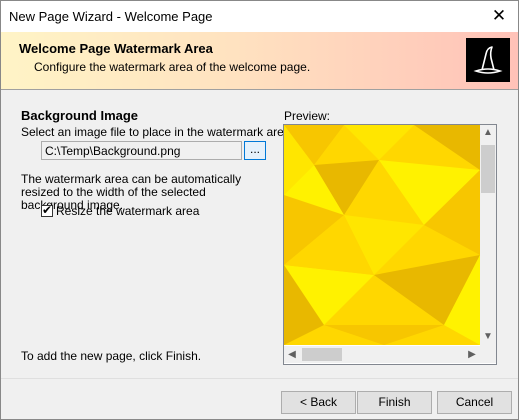 The height and width of the screenshot is (420, 519). I want to click on resize-watermark-checkbox: ✔, so click(47, 209).